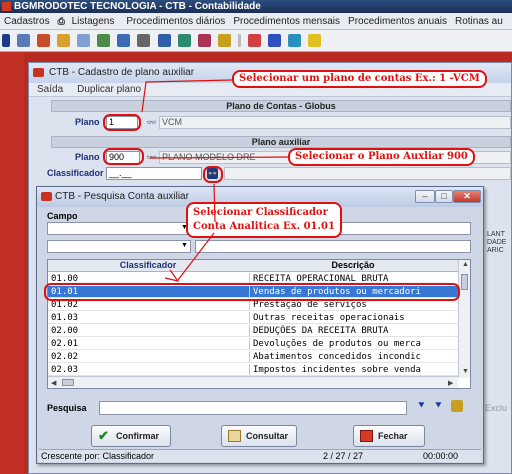 This screenshot has height=474, width=512. I want to click on arrow-to-lookup, so click(214, 203).